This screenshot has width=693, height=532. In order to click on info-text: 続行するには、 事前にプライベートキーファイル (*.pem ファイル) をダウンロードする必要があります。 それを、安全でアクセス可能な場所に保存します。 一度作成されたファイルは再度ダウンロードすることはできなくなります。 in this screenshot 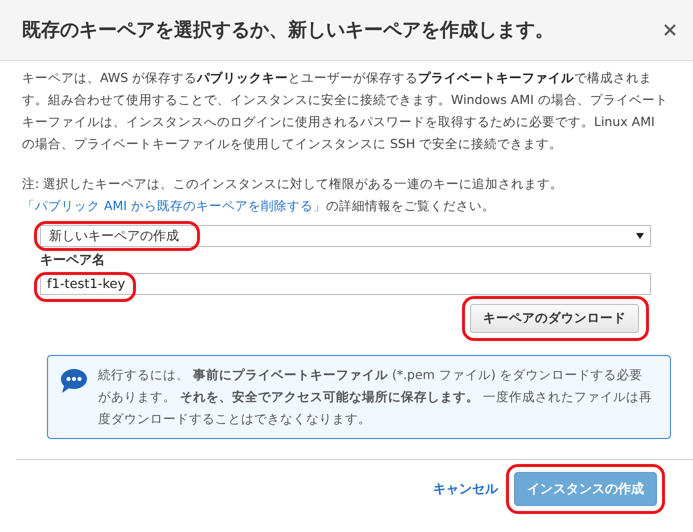, I will do `click(375, 397)`.